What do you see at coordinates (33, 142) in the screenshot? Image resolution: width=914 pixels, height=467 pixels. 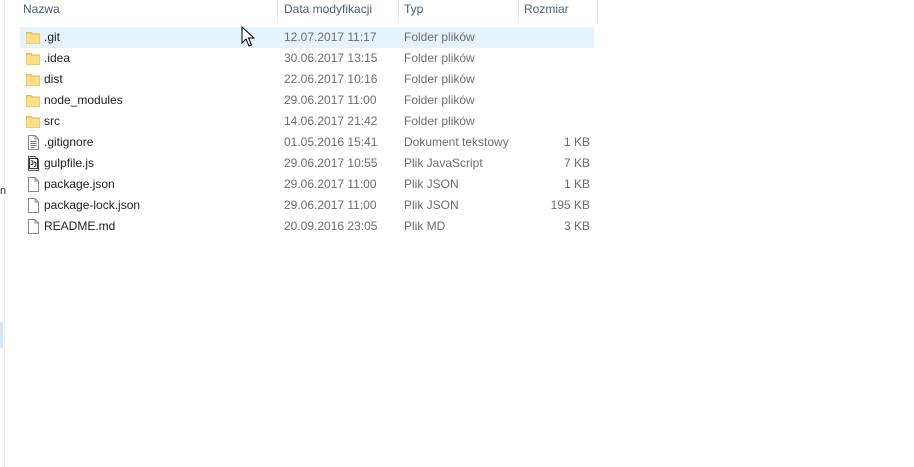 I see `text-file-icon` at bounding box center [33, 142].